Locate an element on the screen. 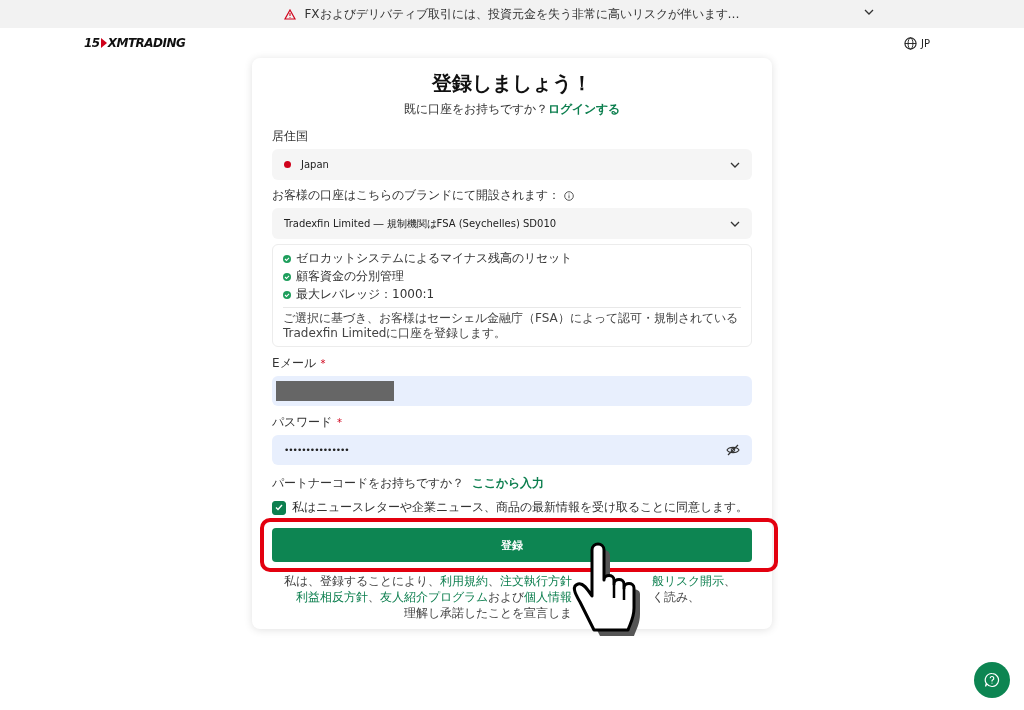 The image size is (1024, 710). field-label: お客様の口座はこちらのブランドにて開設されます： is located at coordinates (416, 195).